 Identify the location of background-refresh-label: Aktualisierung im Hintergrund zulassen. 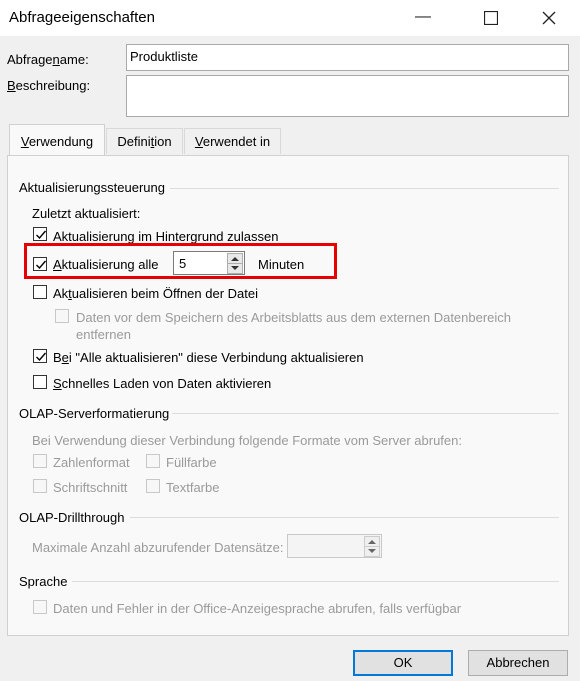
(166, 236).